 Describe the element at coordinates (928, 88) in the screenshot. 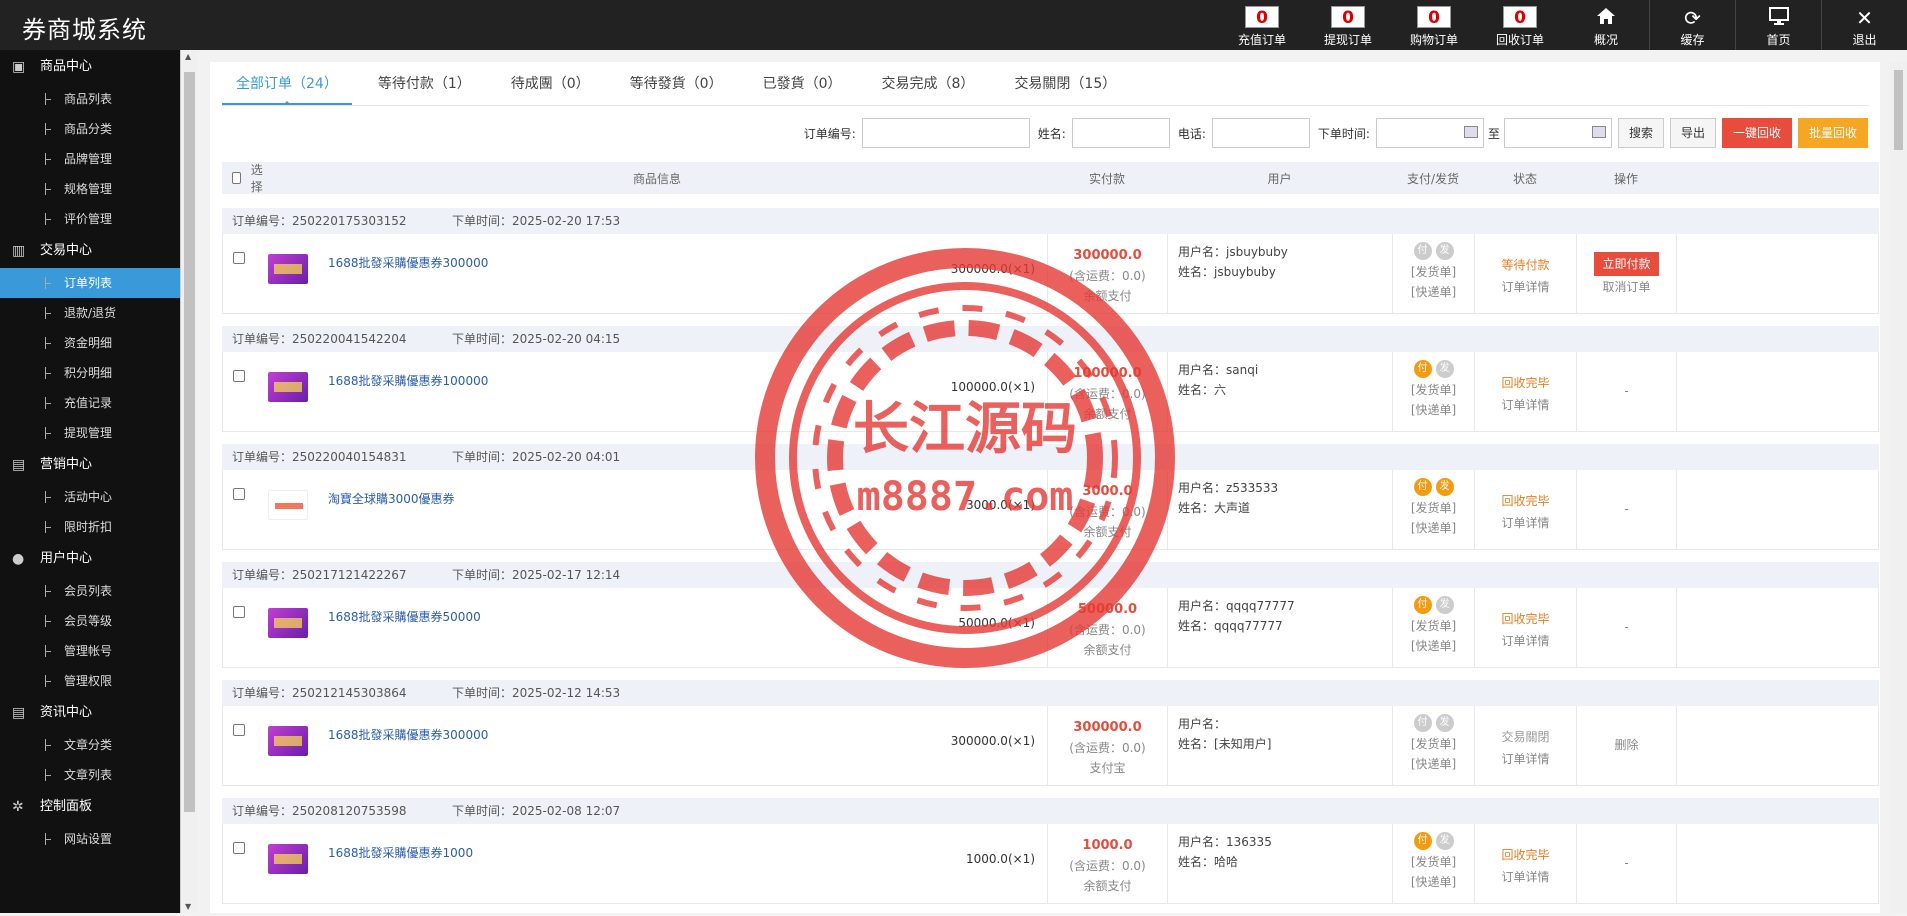

I see `tab-completed: 交易完成（8）` at that location.